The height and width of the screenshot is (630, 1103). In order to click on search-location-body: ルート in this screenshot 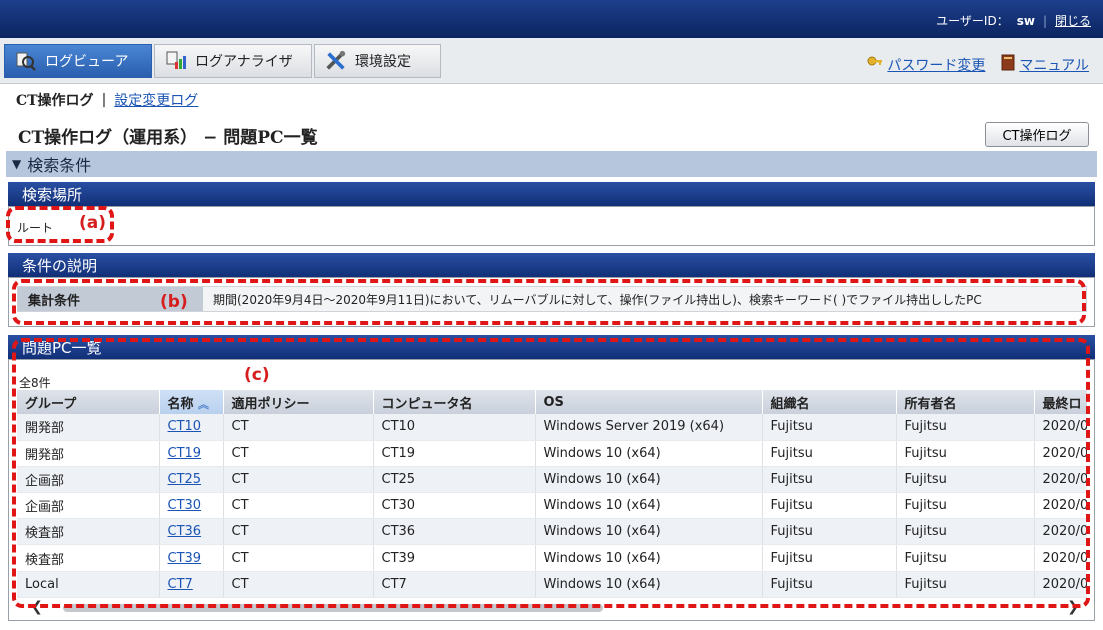, I will do `click(551, 226)`.